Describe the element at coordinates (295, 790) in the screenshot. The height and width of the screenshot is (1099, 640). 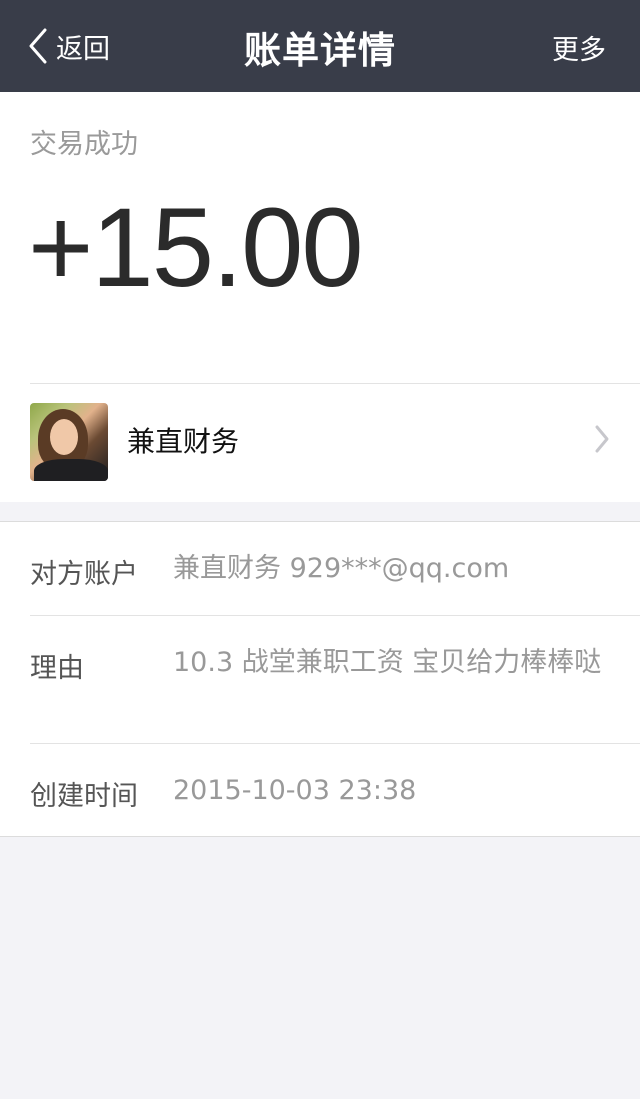
I see `detail-value: 2015-10-03 23:38` at that location.